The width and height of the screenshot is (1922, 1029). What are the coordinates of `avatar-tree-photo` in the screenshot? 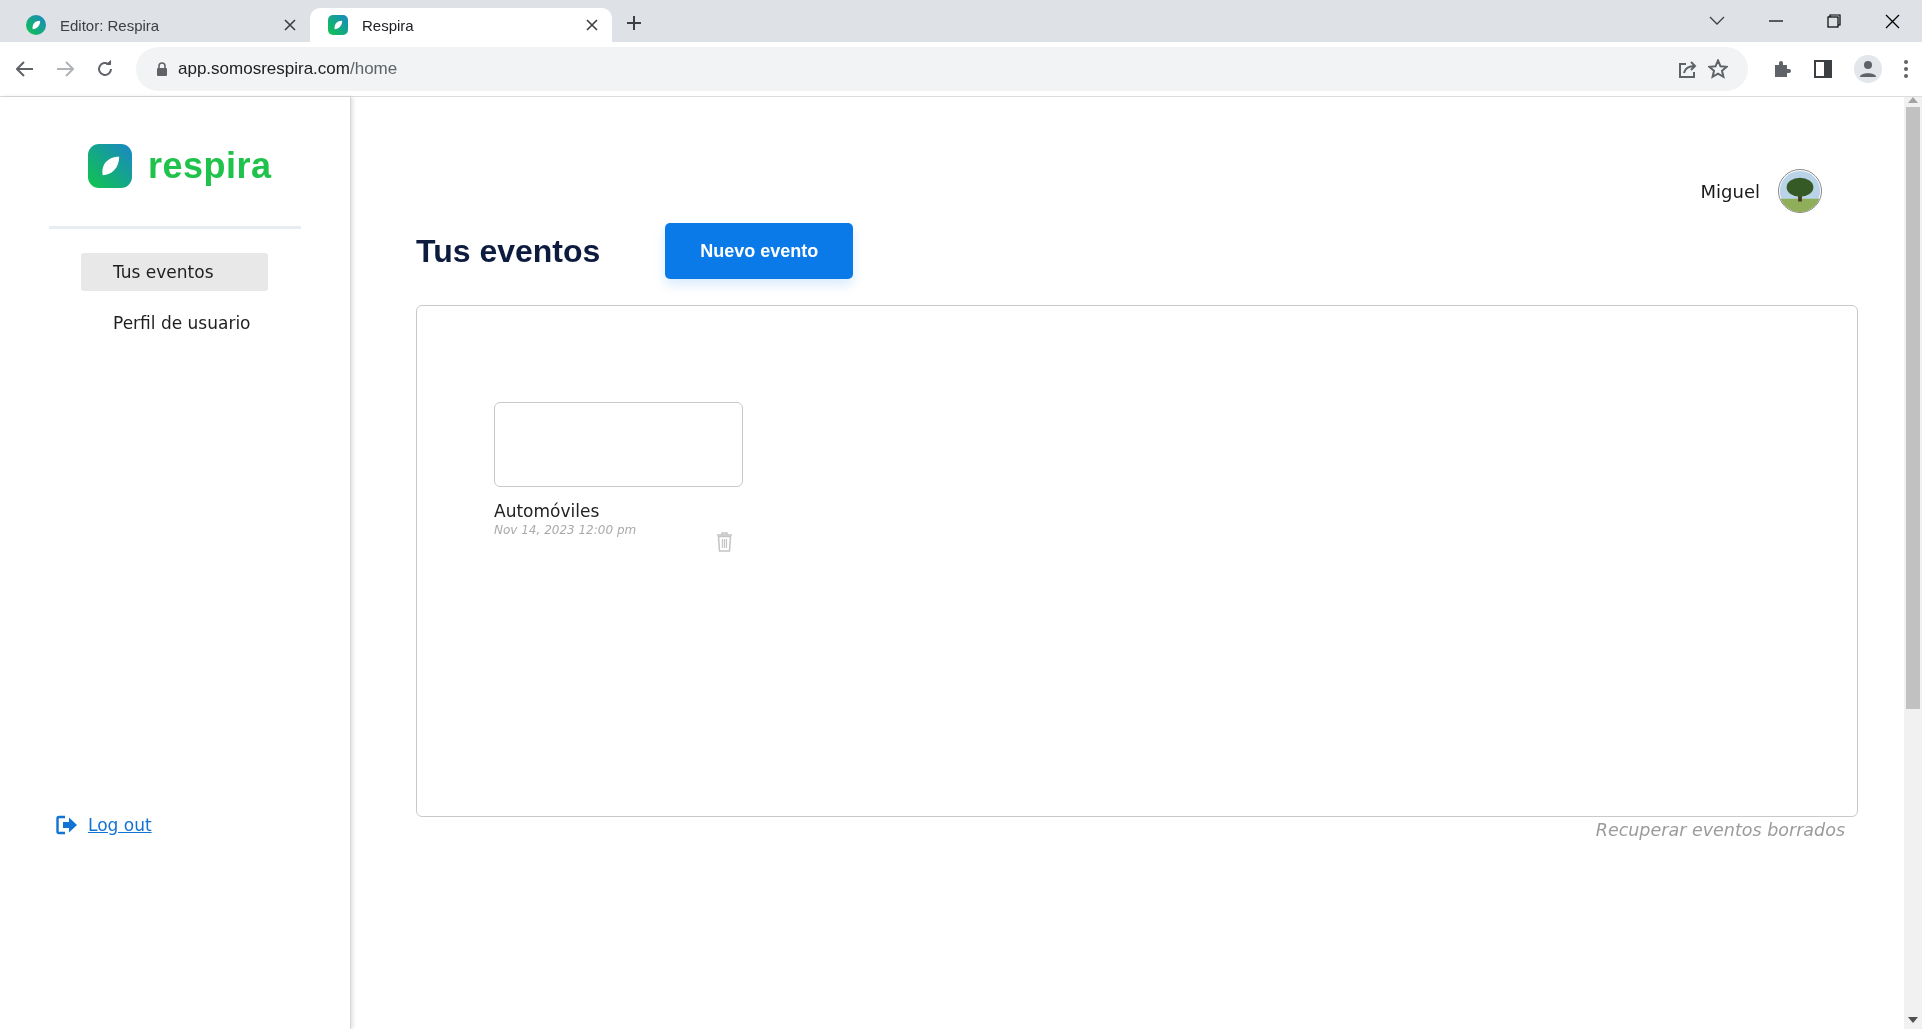 It's located at (1800, 191).